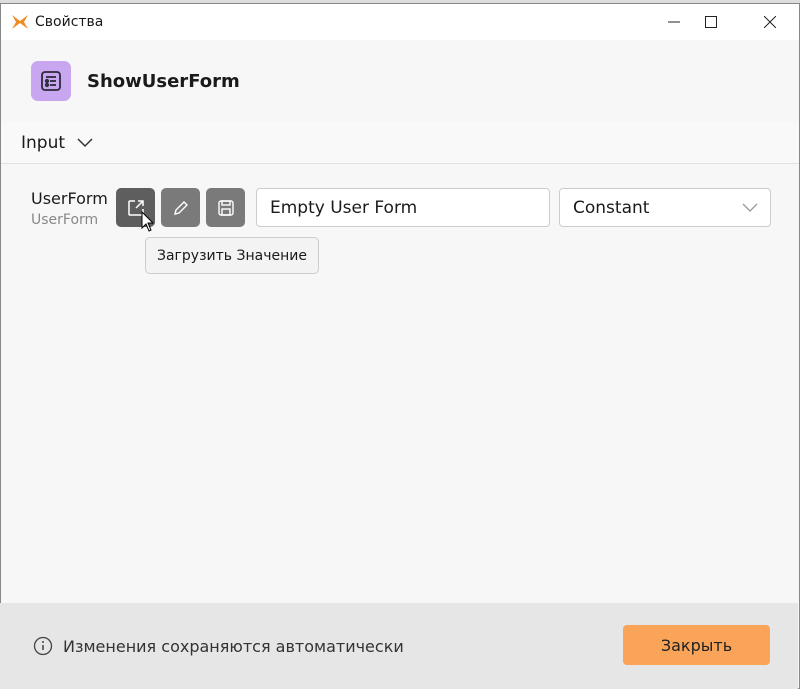  Describe the element at coordinates (400, 81) in the screenshot. I see `header: ShowUserForm` at that location.